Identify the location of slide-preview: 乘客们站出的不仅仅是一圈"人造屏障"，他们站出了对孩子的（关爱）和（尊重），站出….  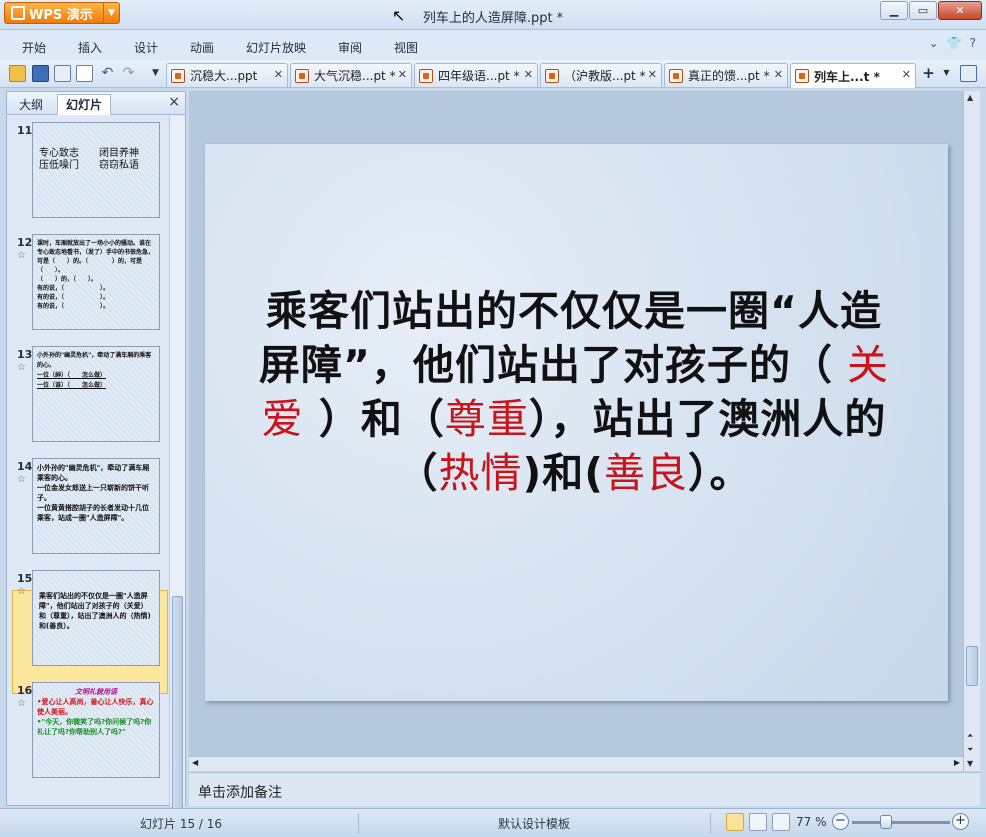
(96, 618).